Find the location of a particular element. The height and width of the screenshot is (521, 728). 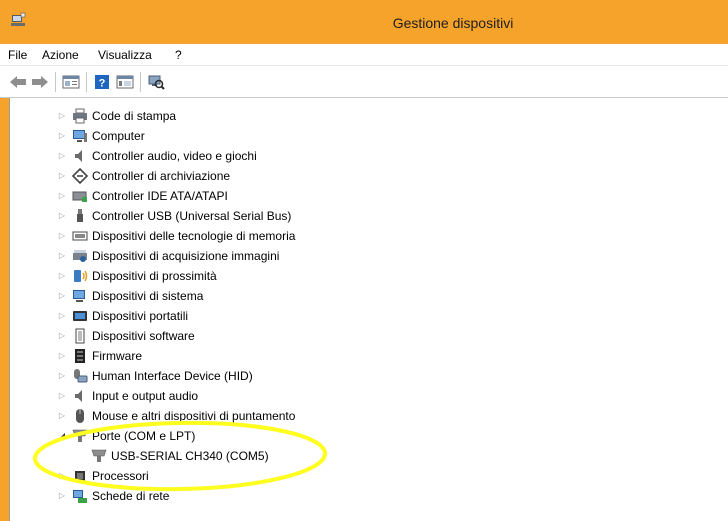

menu-visualizza: Visualizza is located at coordinates (125, 55).